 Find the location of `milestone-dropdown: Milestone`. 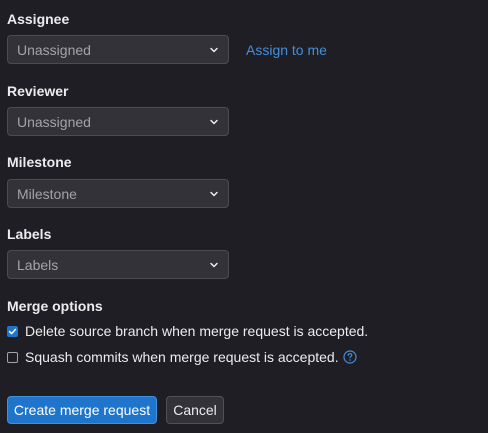

milestone-dropdown: Milestone is located at coordinates (118, 193).